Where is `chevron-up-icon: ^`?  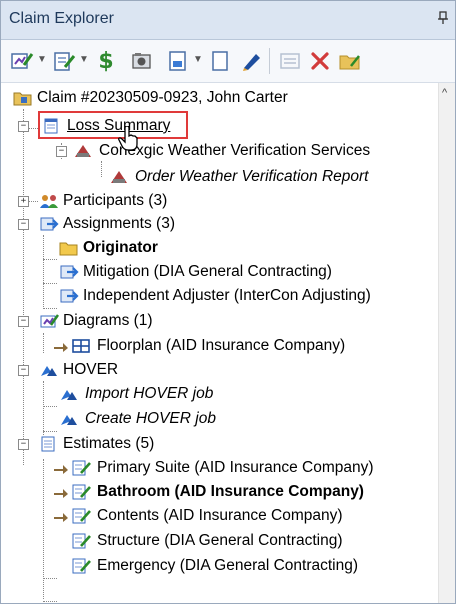
chevron-up-icon: ^ is located at coordinates (444, 93).